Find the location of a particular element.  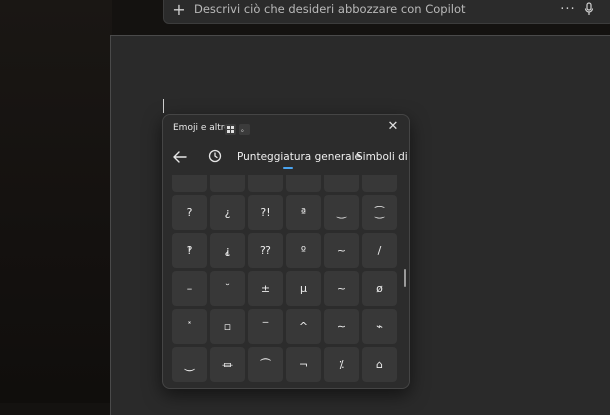

symbol-cell: ‾ is located at coordinates (265, 326).